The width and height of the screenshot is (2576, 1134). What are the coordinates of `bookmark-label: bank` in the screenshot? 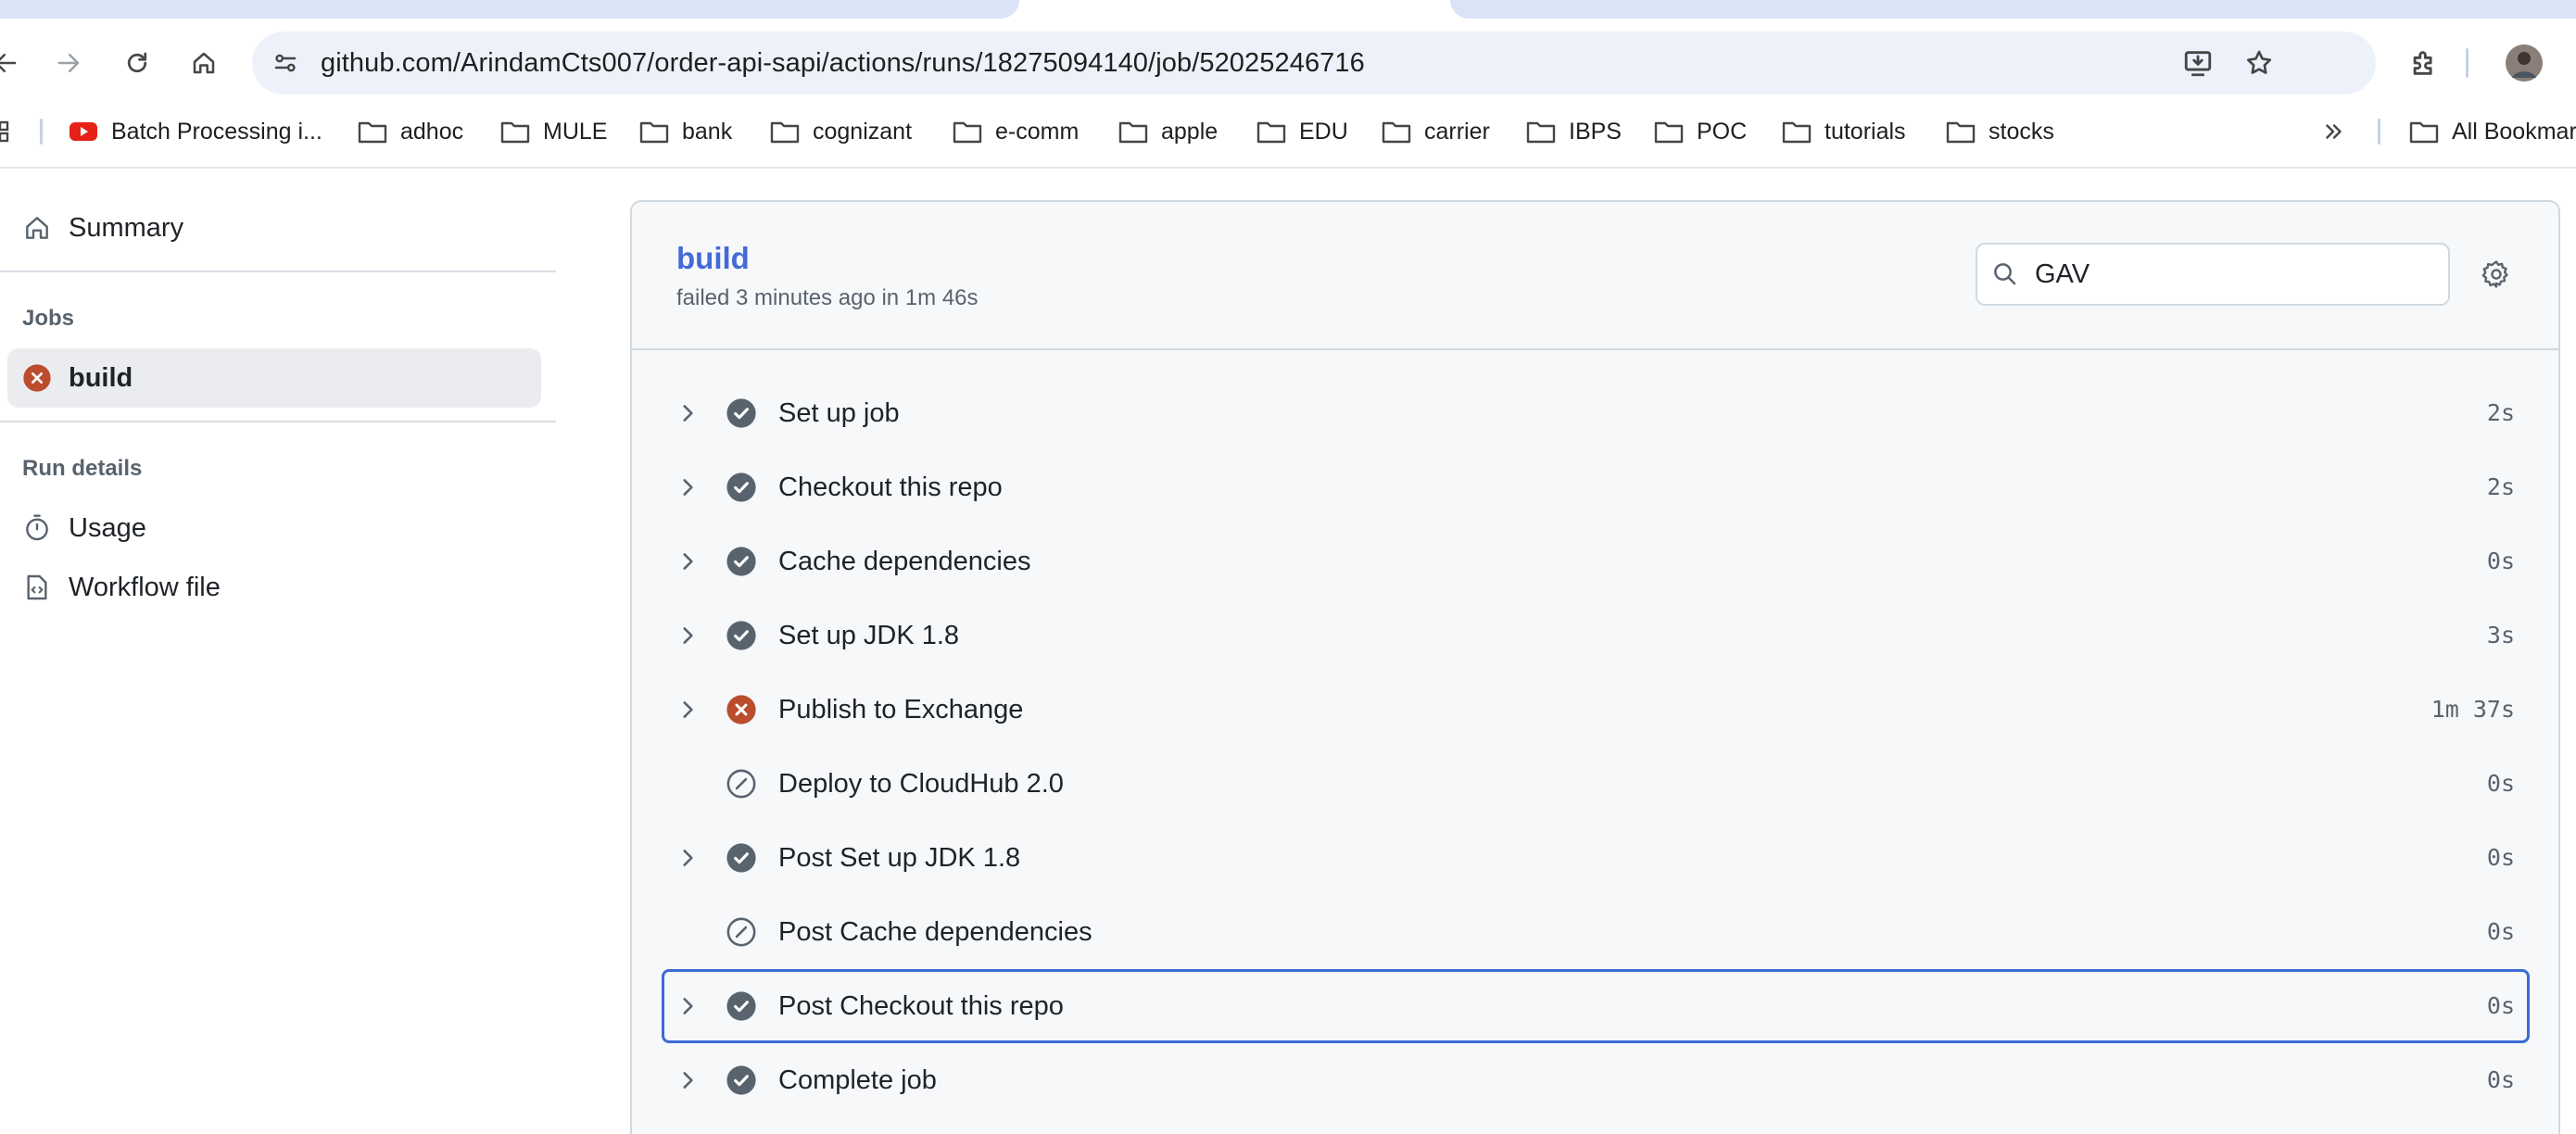 It's located at (707, 131).